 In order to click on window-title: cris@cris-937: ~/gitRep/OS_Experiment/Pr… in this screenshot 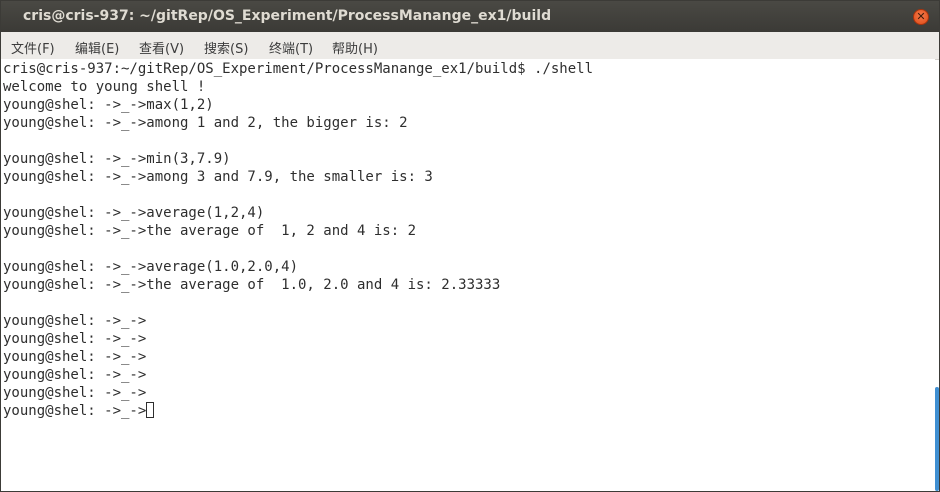, I will do `click(287, 16)`.